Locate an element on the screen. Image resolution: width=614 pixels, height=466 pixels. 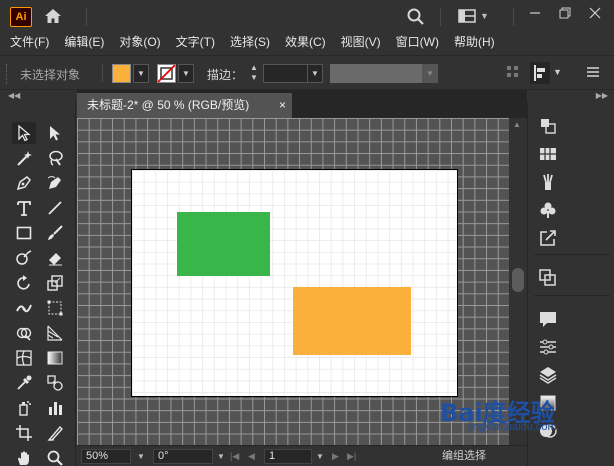
workspace-switcher-icon is located at coordinates (467, 17).